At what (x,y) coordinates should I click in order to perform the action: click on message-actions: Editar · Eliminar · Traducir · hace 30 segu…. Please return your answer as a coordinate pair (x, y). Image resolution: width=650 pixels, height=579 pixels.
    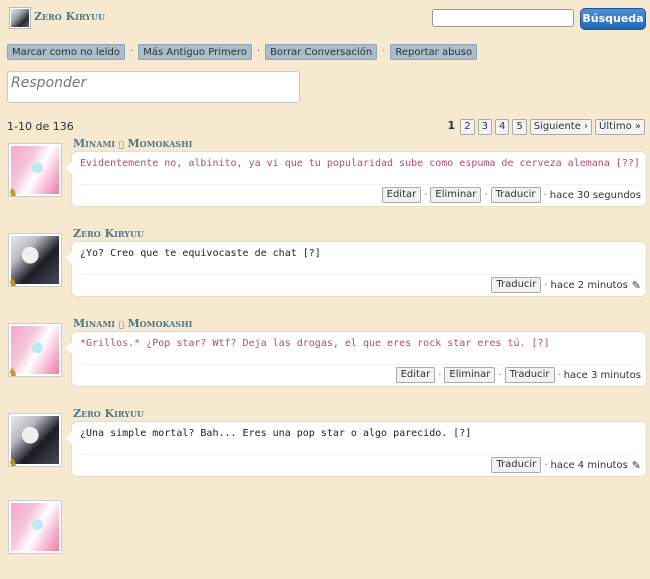
    Looking at the image, I should click on (511, 195).